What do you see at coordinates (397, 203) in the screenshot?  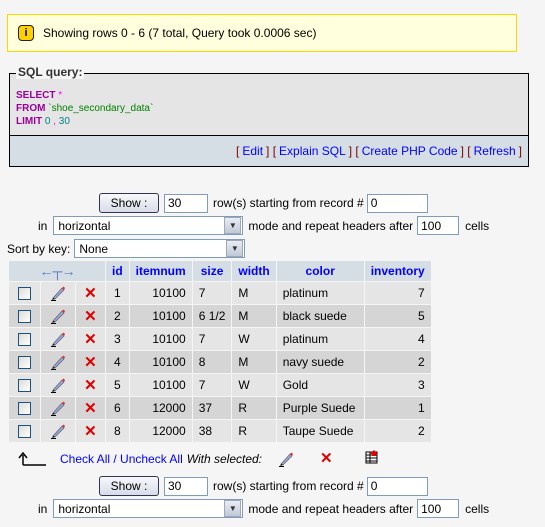 I see `start-record-input: 0` at bounding box center [397, 203].